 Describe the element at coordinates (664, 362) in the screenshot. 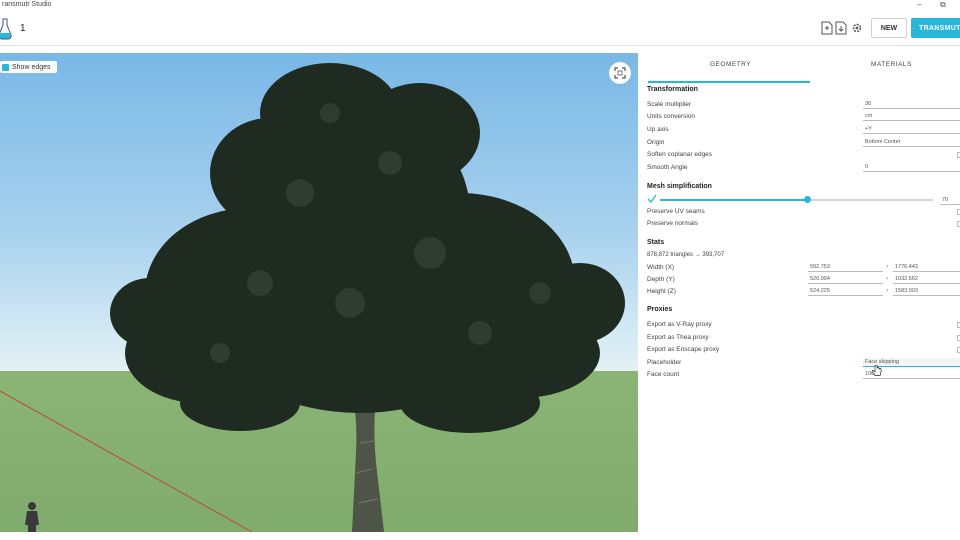

I see `placeholder-label: Placeholder` at that location.